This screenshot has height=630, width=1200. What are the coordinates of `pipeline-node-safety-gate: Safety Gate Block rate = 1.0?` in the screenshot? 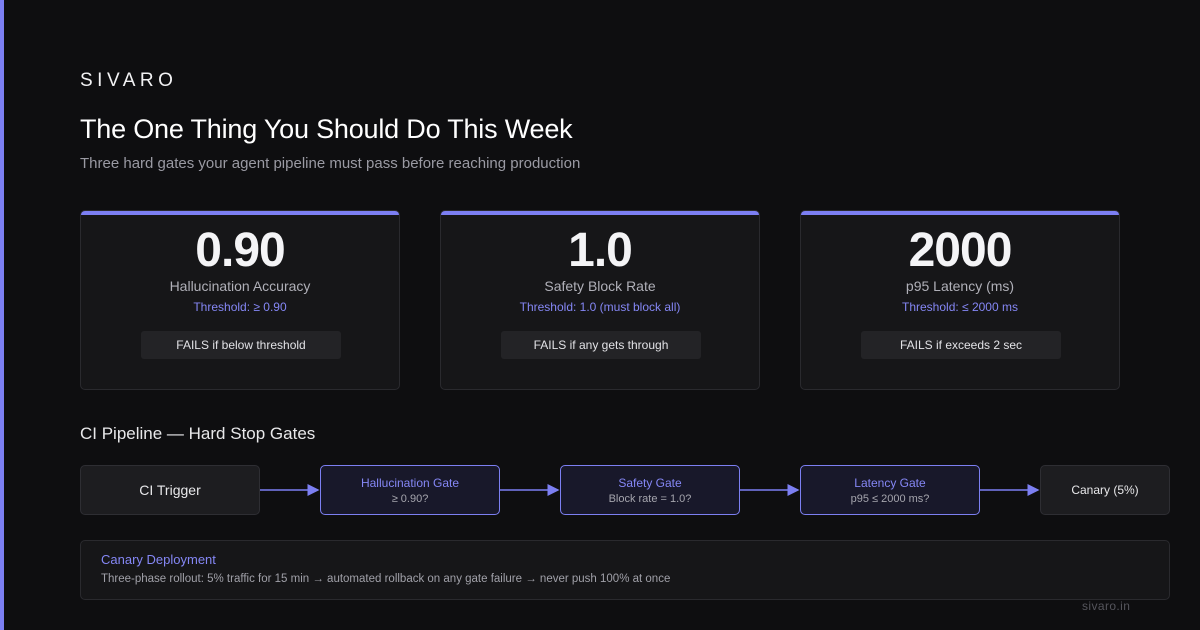 It's located at (650, 490).